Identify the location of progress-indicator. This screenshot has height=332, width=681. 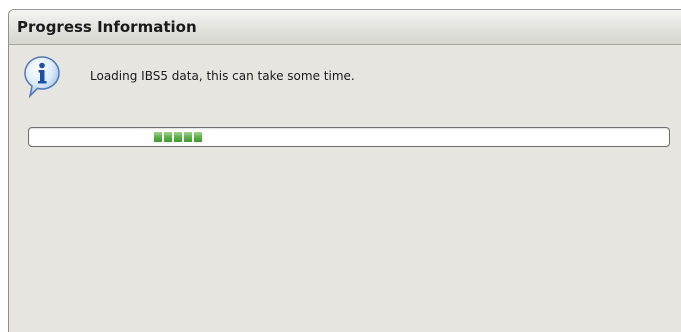
(178, 137).